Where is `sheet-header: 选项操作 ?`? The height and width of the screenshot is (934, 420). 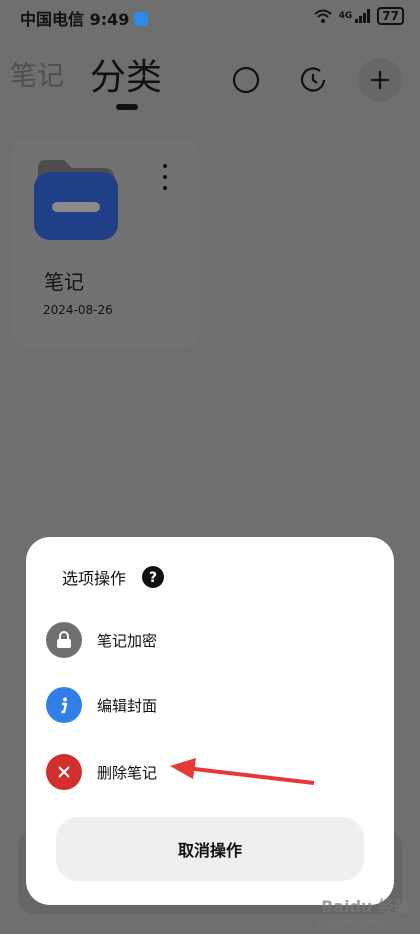
sheet-header: 选项操作 ? is located at coordinates (113, 577).